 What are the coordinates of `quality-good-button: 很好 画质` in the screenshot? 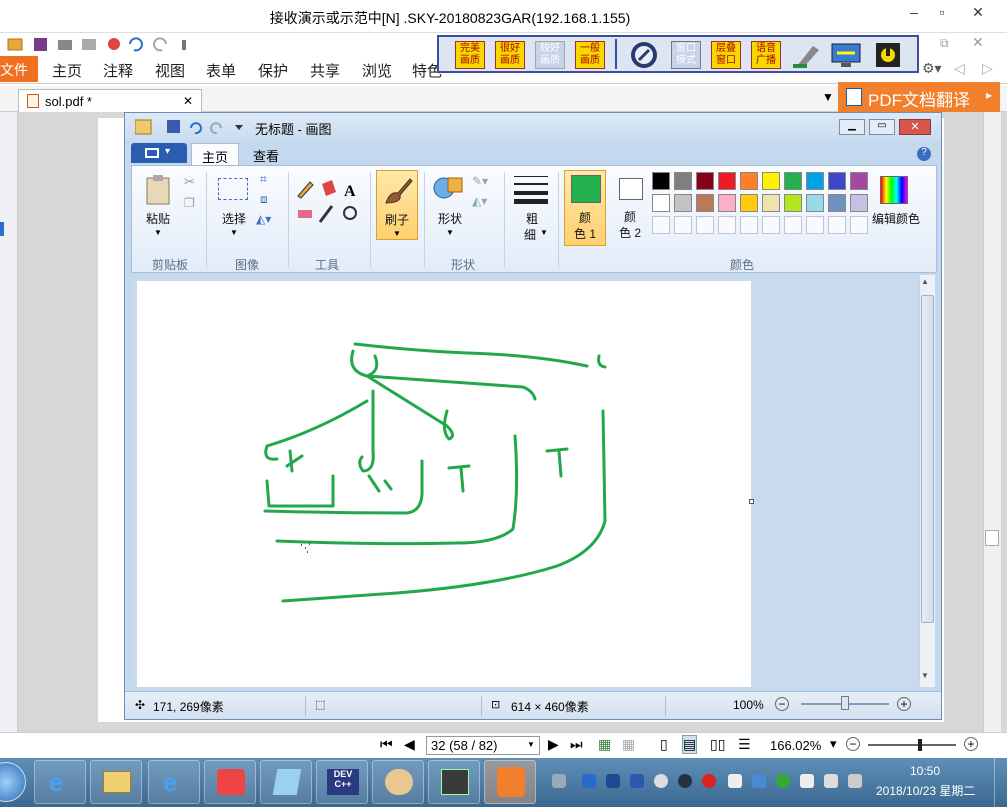 It's located at (510, 55).